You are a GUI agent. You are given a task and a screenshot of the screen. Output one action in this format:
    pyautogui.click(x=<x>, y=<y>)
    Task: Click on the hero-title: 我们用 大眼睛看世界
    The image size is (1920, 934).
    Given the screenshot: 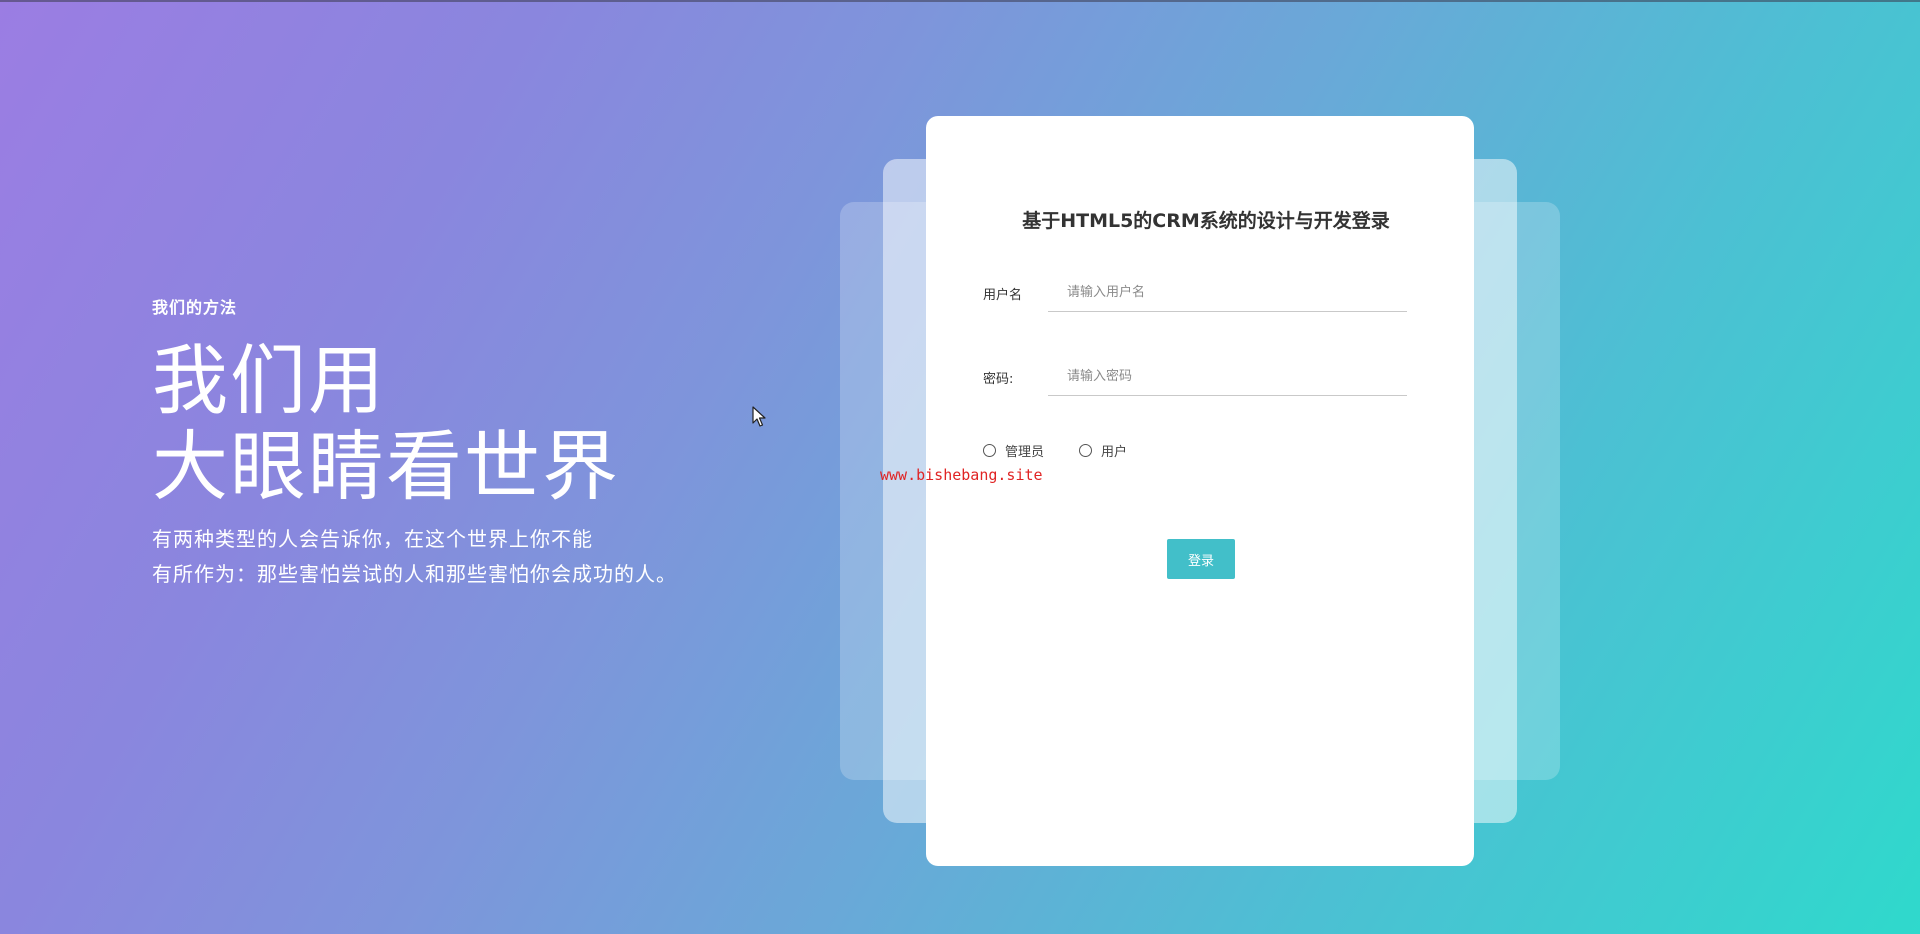 What is the action you would take?
    pyautogui.click(x=472, y=424)
    